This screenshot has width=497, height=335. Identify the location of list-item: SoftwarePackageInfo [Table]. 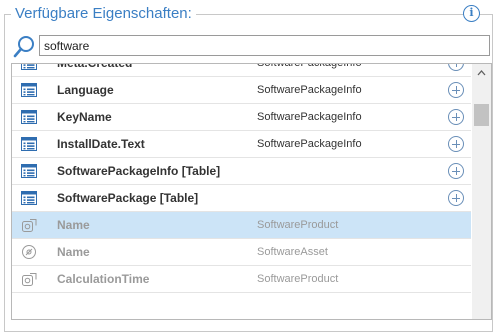
(241, 171).